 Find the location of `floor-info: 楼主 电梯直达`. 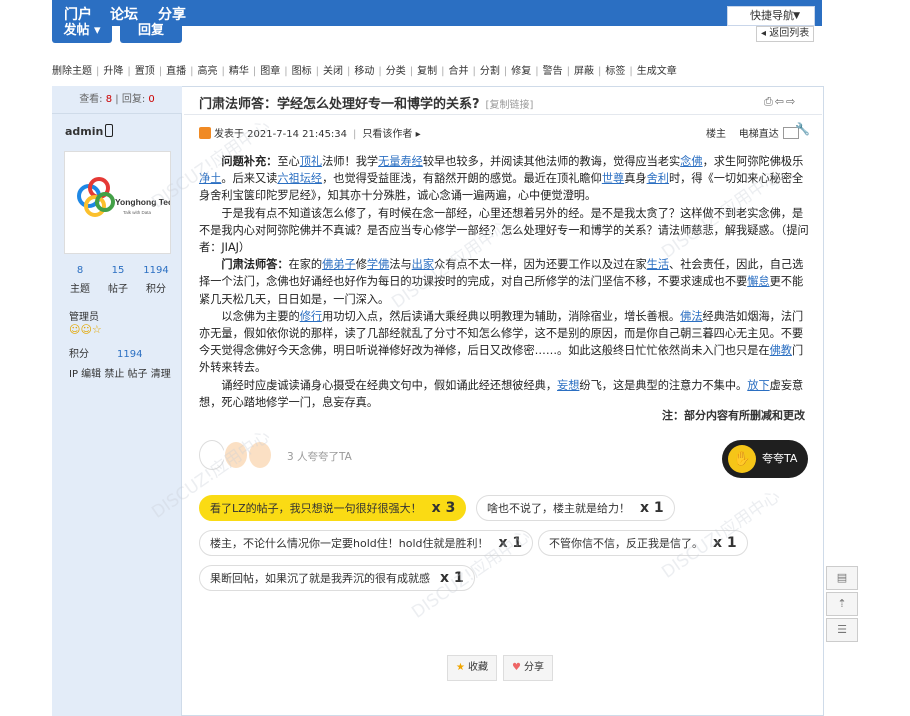

floor-info: 楼主 电梯直达 is located at coordinates (752, 132).